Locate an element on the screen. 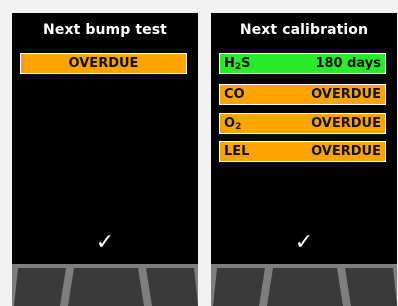 The height and width of the screenshot is (306, 398). bump-test-title: Next bump test is located at coordinates (105, 30).